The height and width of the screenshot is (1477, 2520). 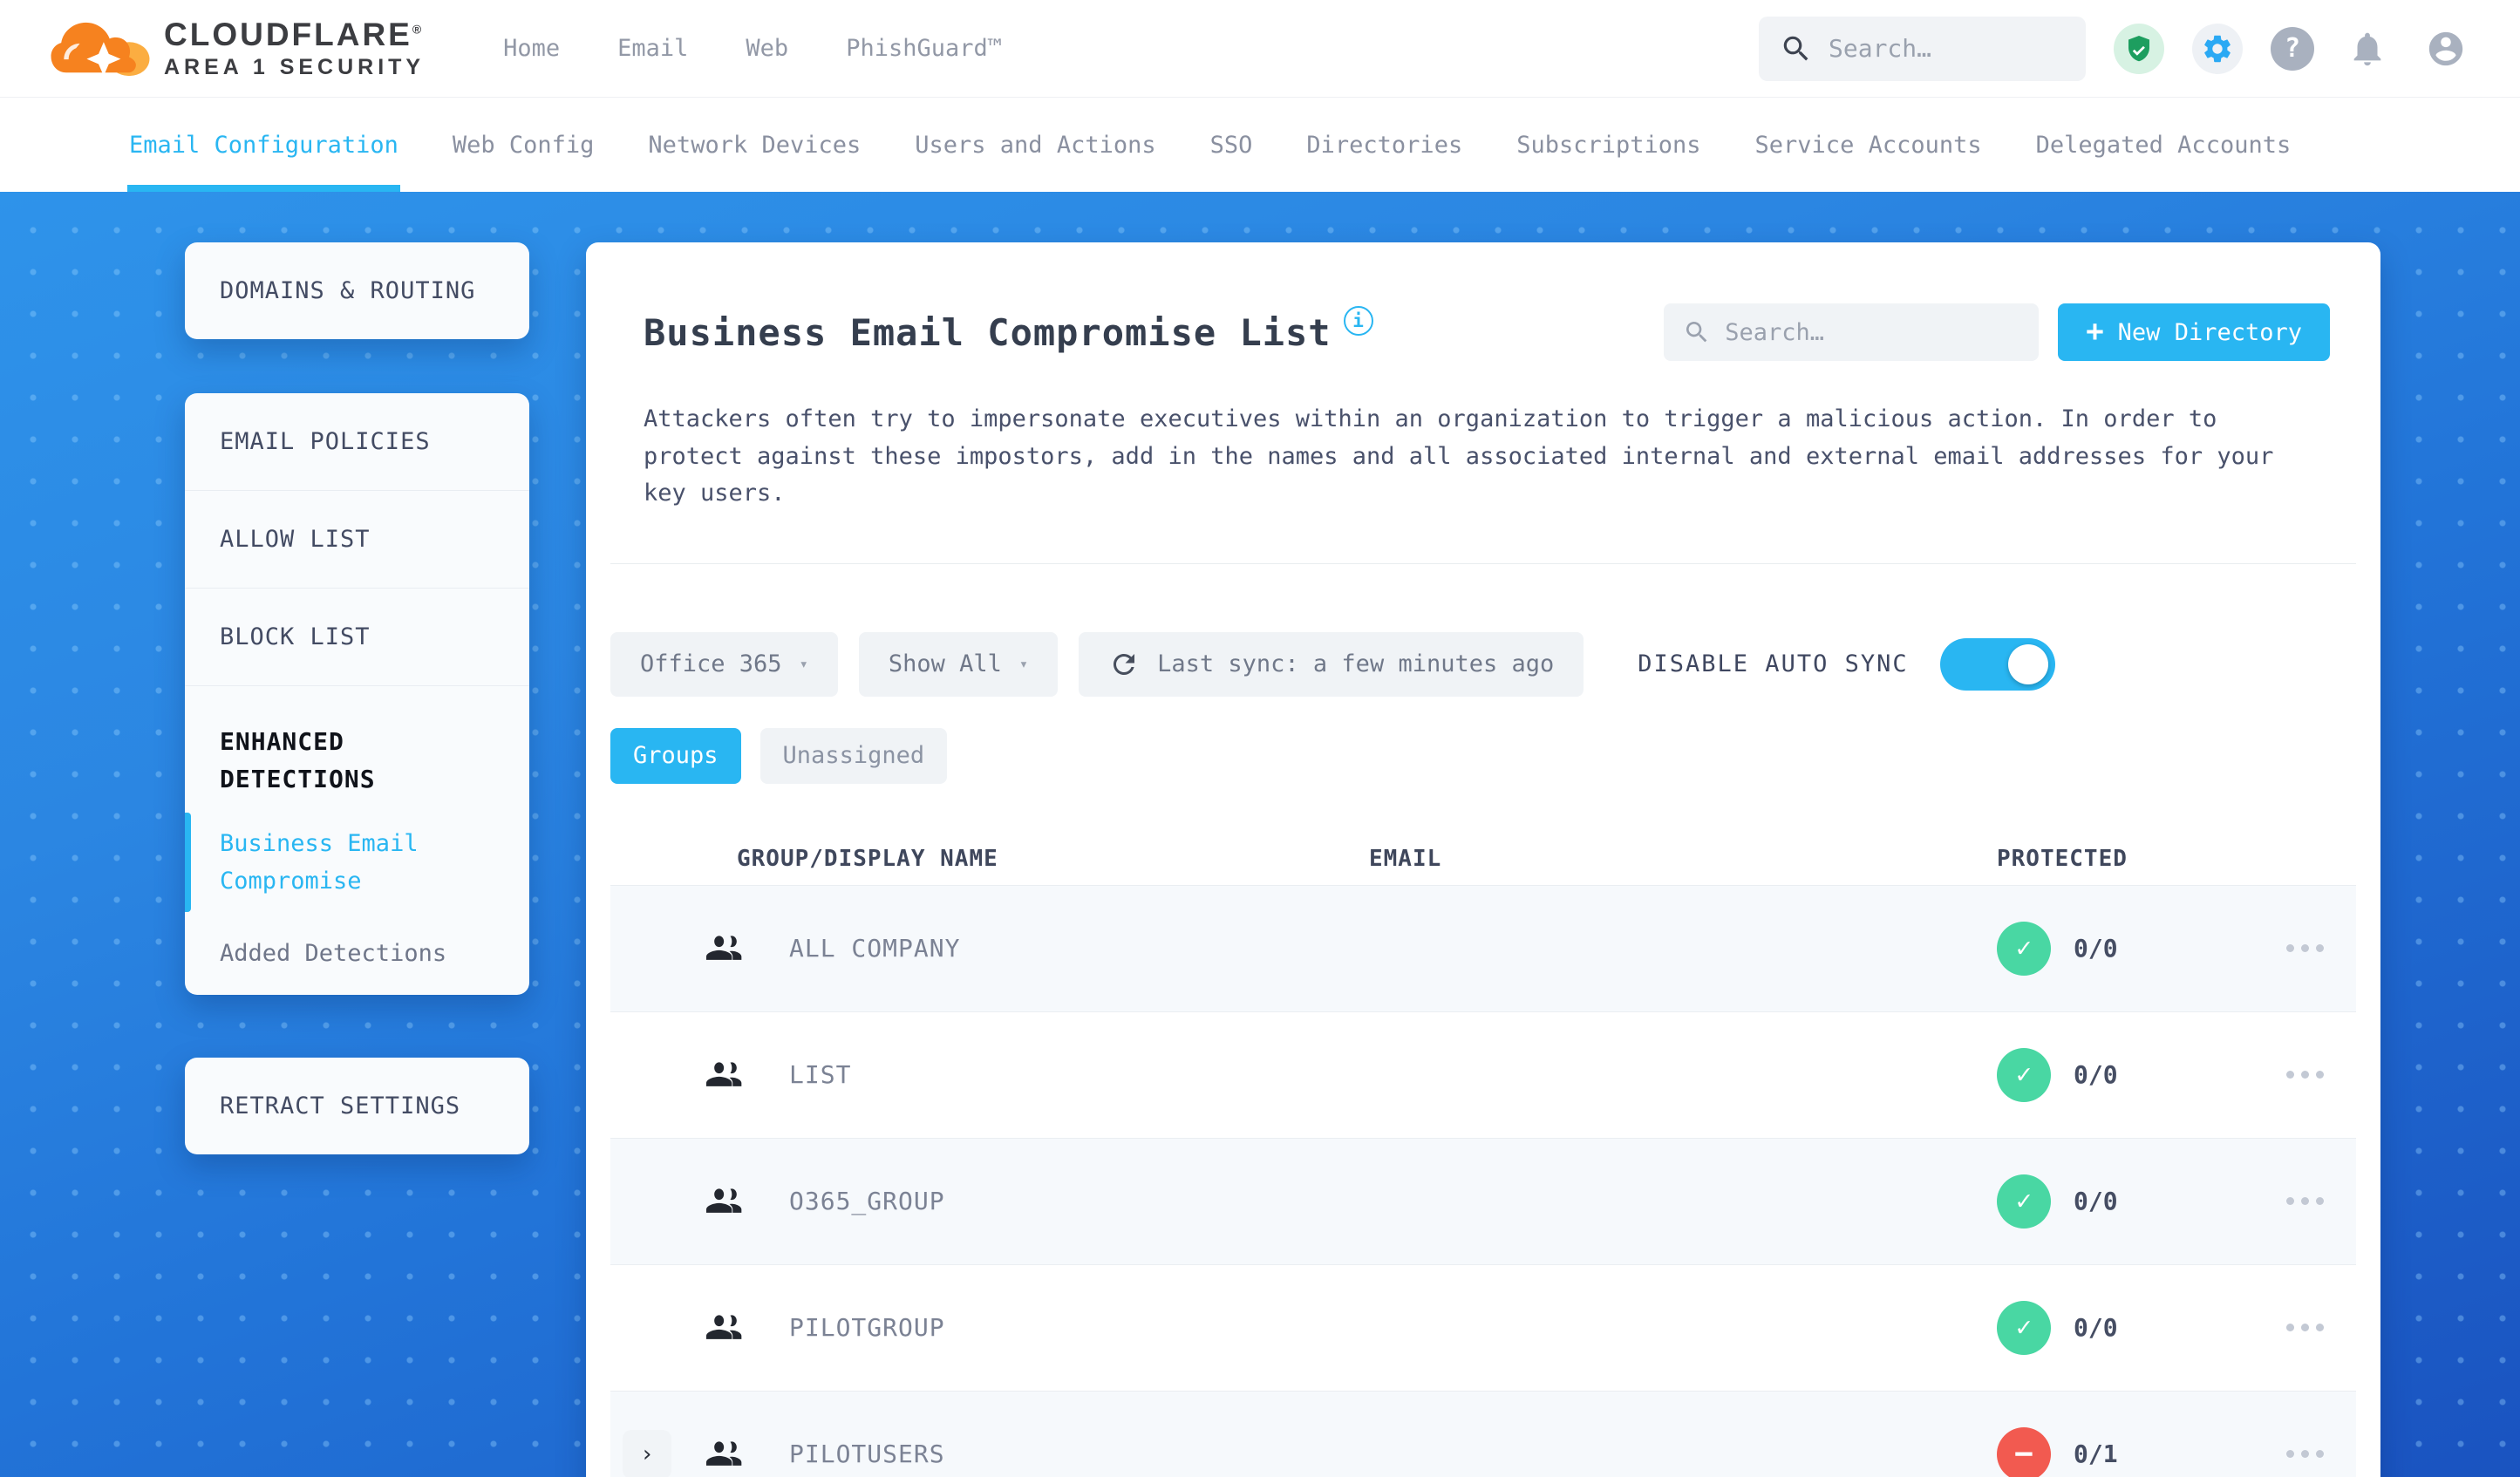 What do you see at coordinates (357, 442) in the screenshot?
I see `sidebar-item-email-policies: EMAIL POLICIES` at bounding box center [357, 442].